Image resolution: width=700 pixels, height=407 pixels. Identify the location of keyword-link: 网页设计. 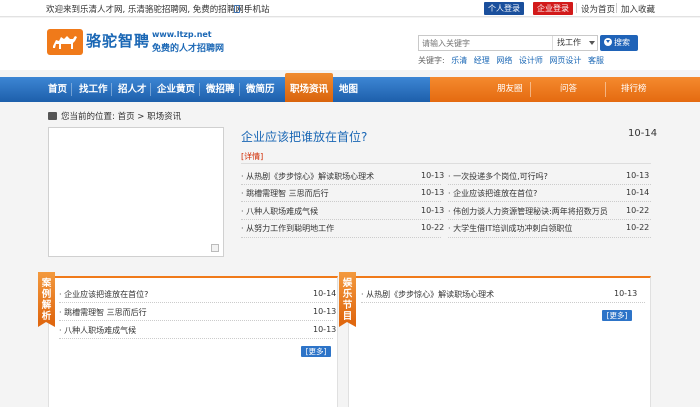
(565, 60).